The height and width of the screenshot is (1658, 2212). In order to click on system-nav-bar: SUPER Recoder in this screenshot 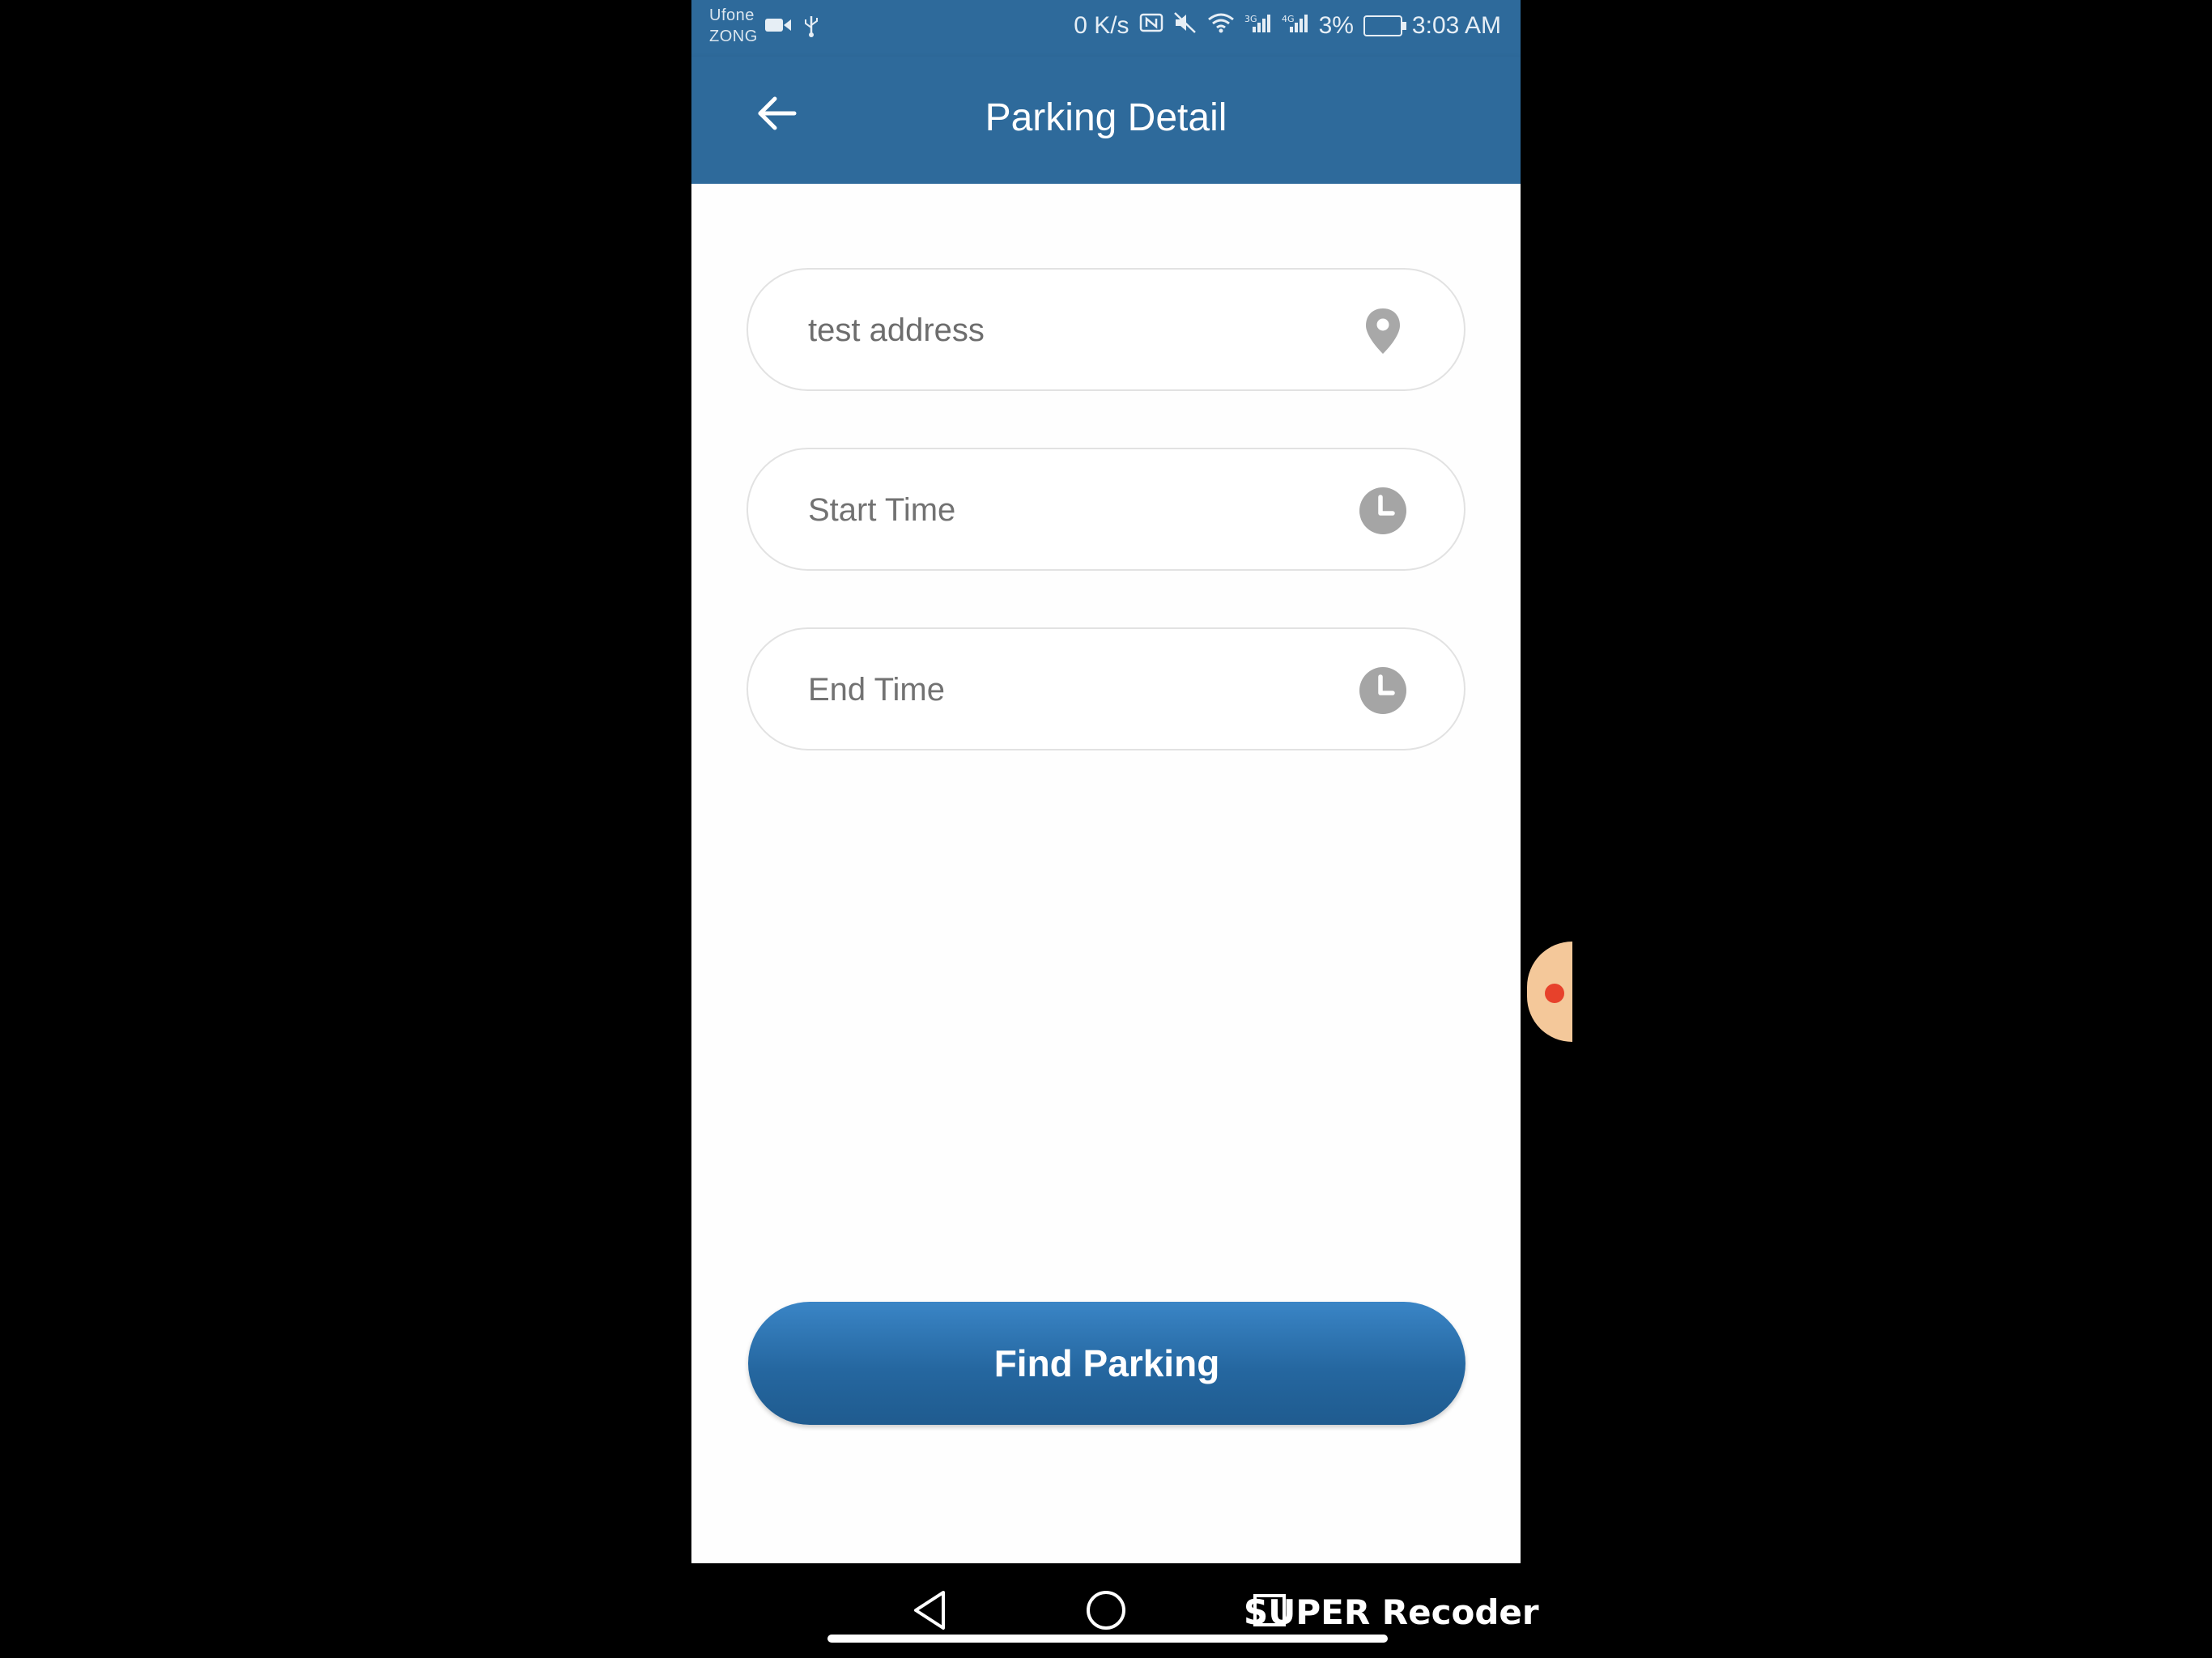, I will do `click(1115, 1610)`.